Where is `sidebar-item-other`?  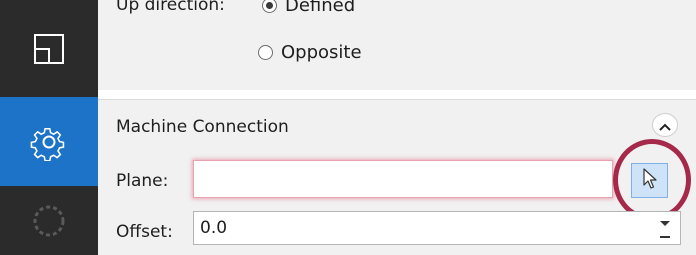
sidebar-item-other is located at coordinates (49, 220).